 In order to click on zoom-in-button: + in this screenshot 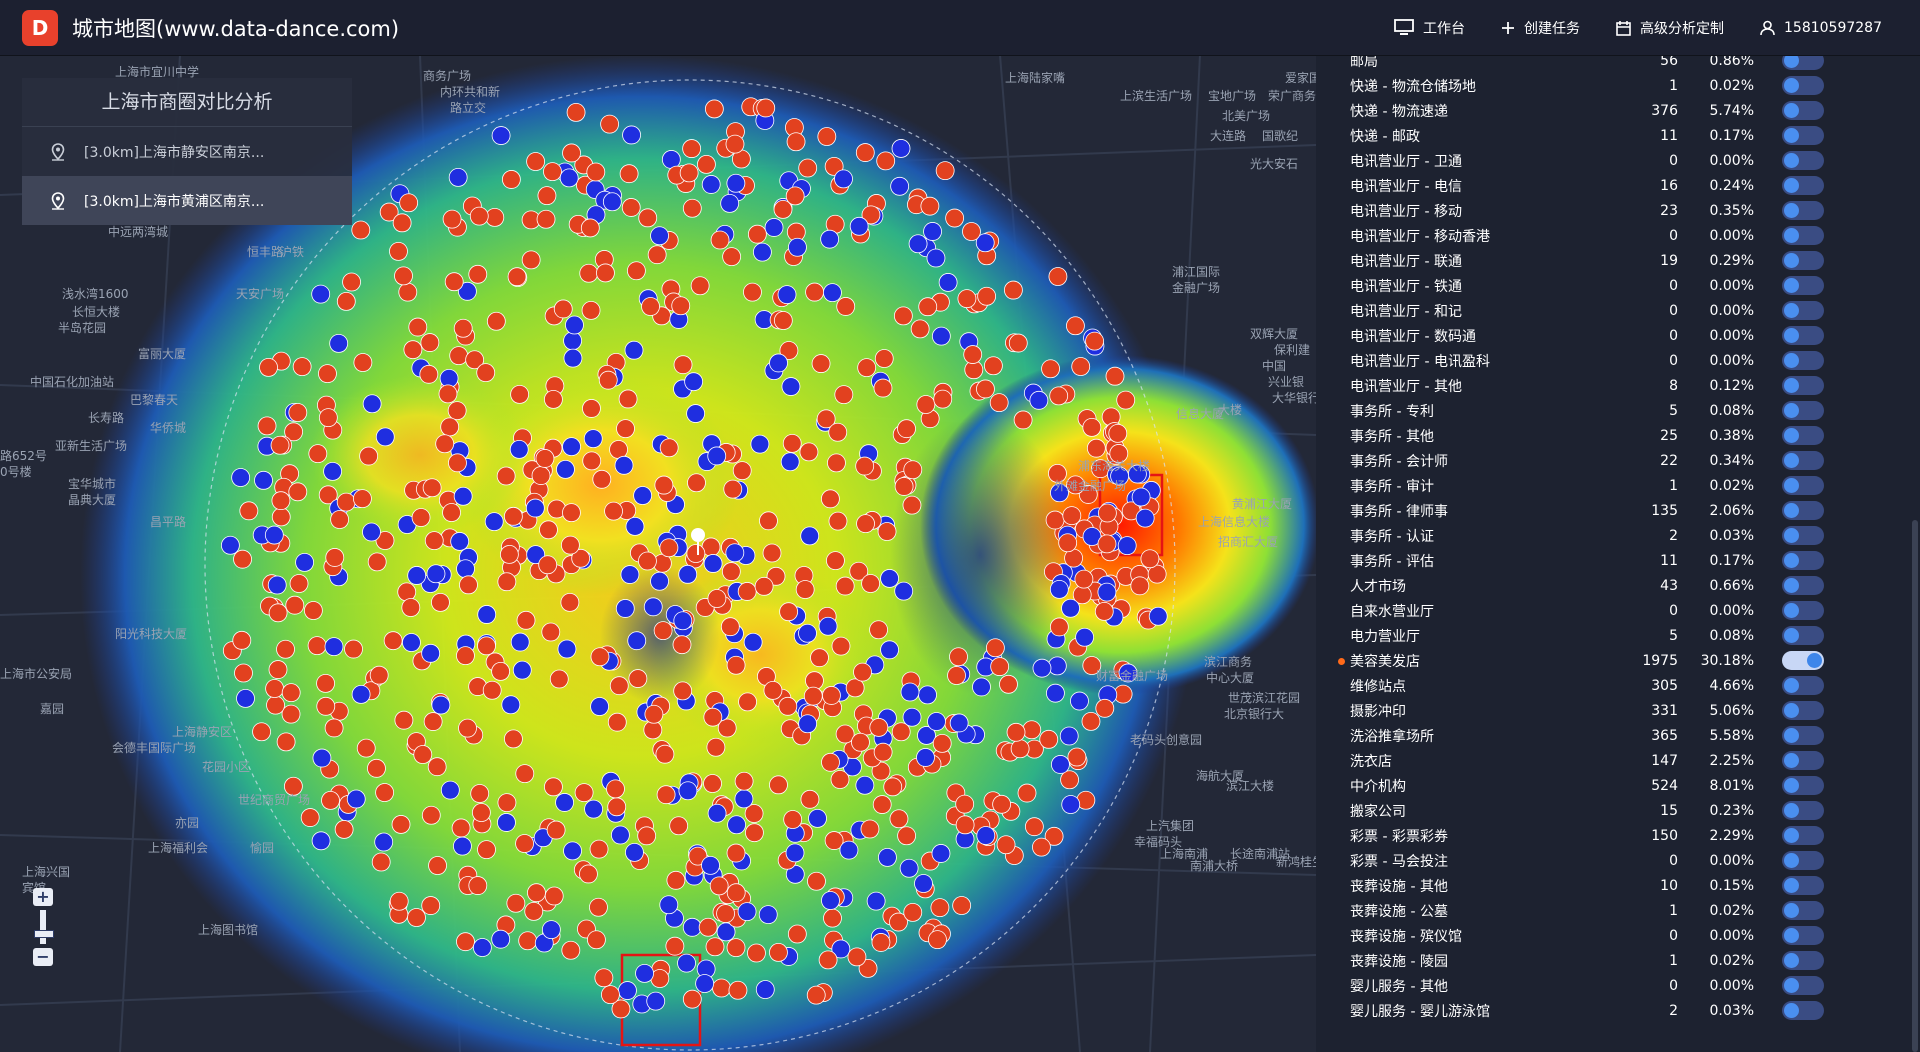, I will do `click(43, 897)`.